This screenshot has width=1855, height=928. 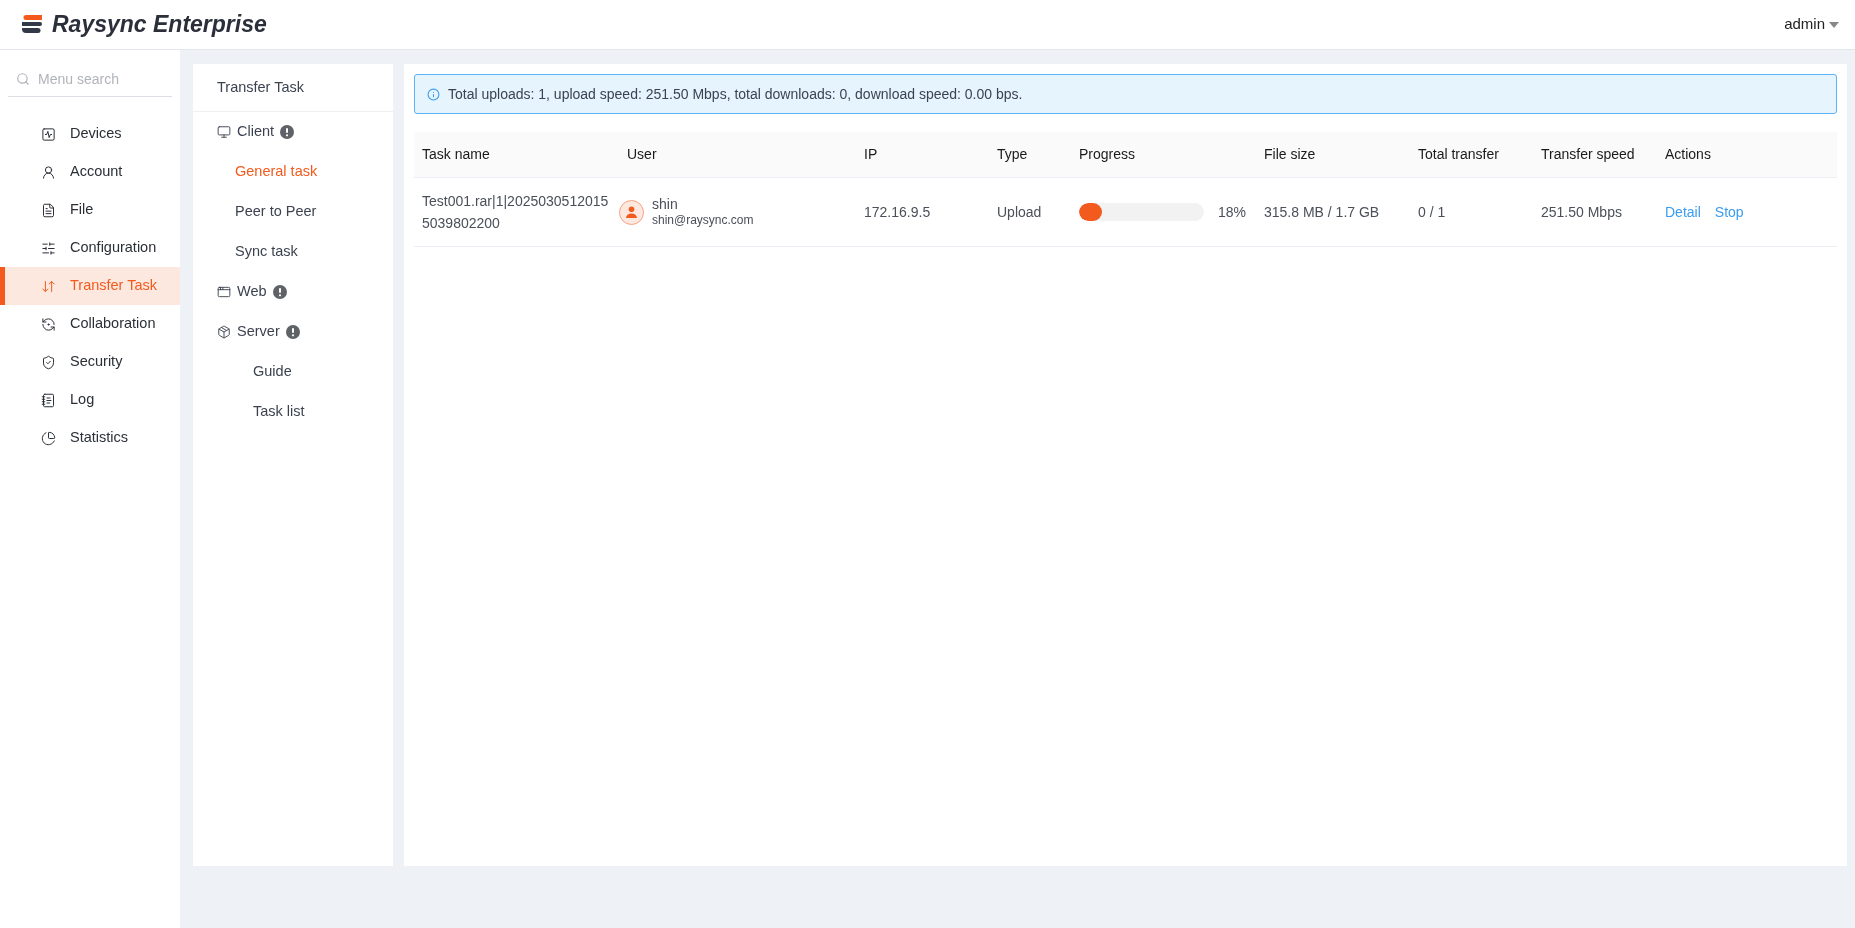 I want to click on sub-menu-item: Task list, so click(x=293, y=412).